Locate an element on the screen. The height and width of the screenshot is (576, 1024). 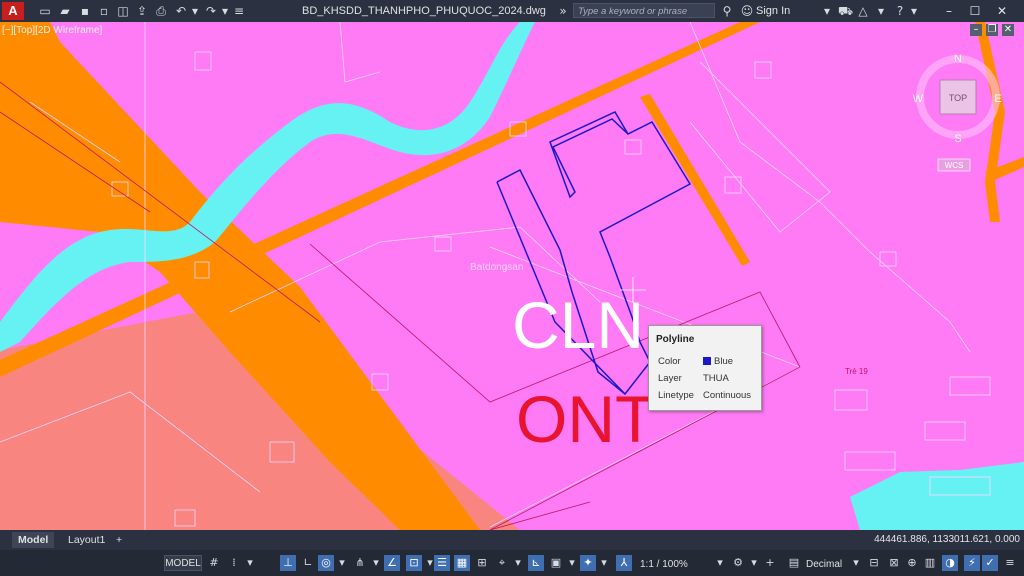
infer-constraints-icon: ⊥ is located at coordinates (288, 563).